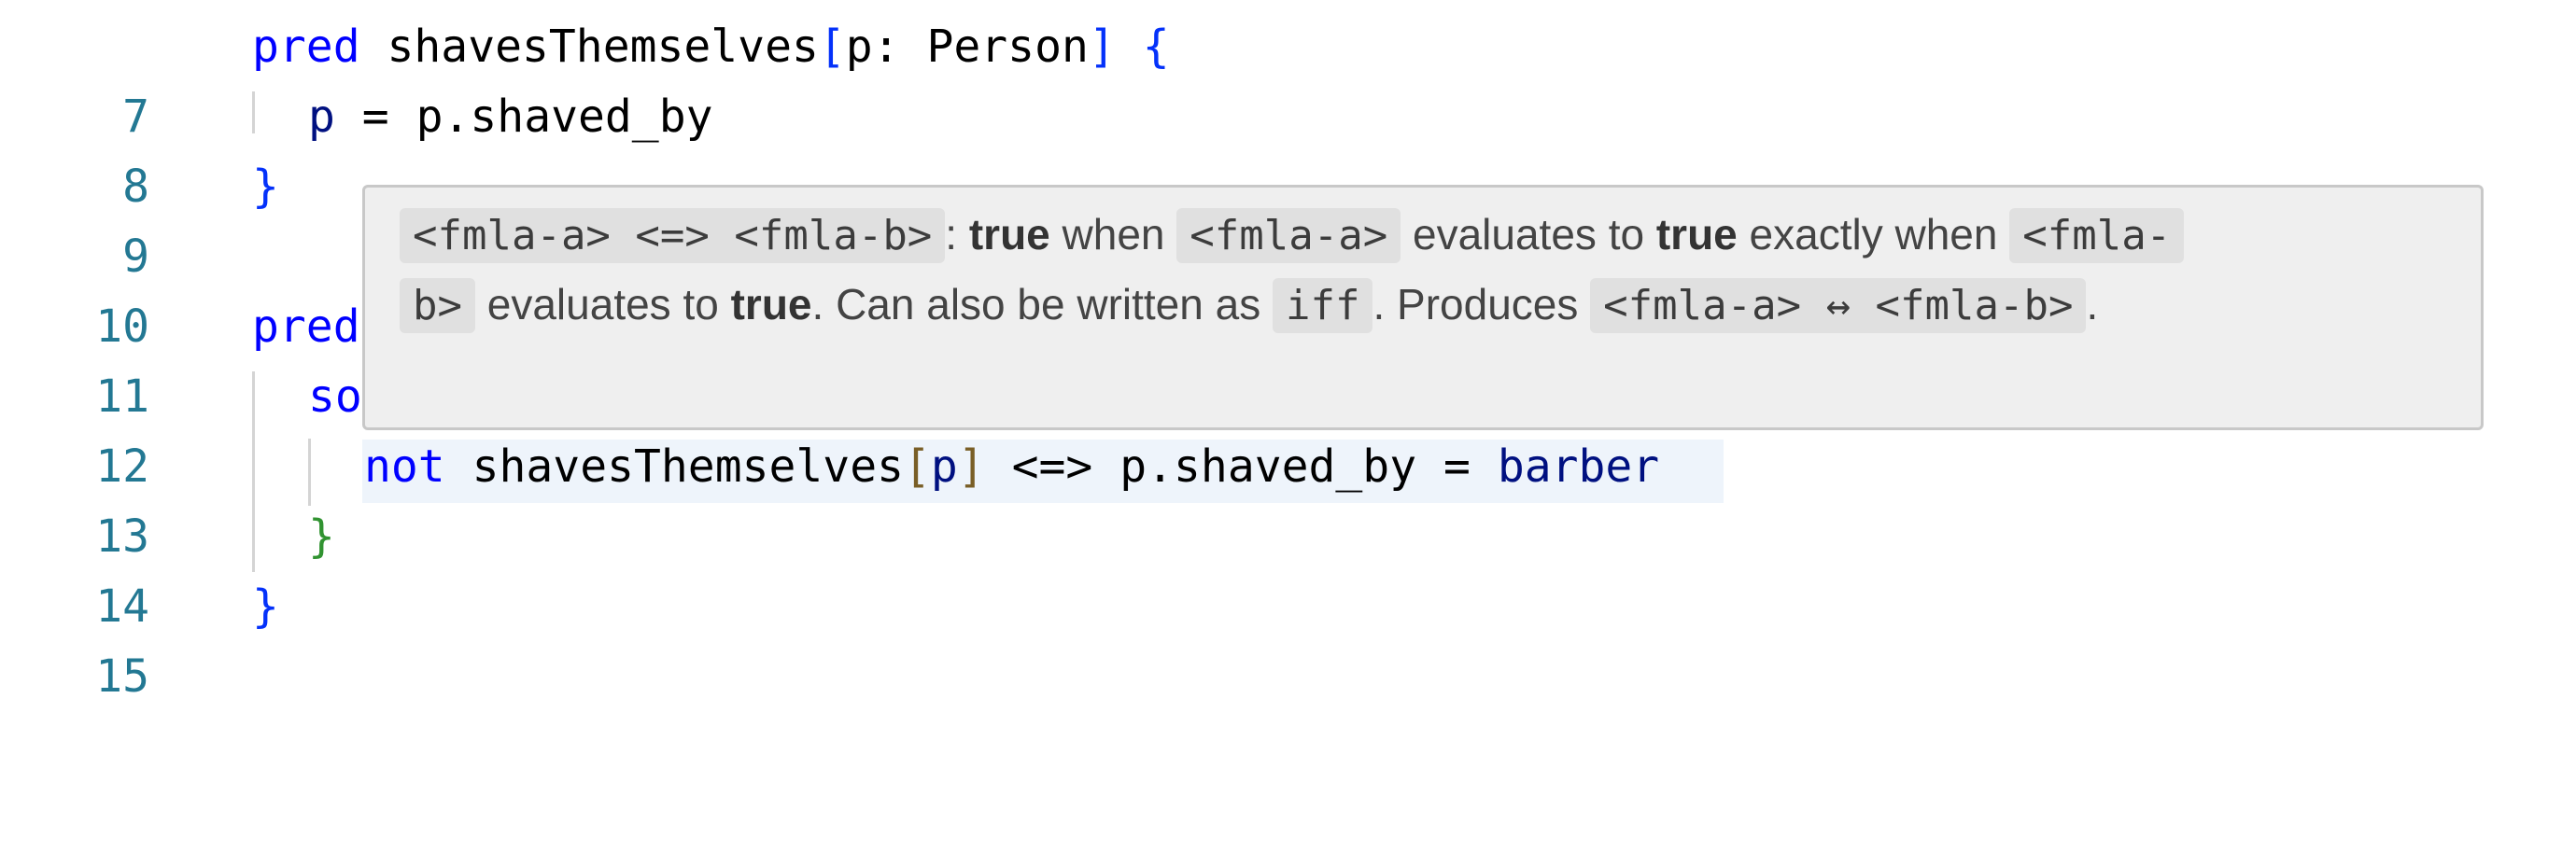 The image size is (2576, 852). What do you see at coordinates (1289, 236) in the screenshot?
I see `code-chip: <fmla-a>` at bounding box center [1289, 236].